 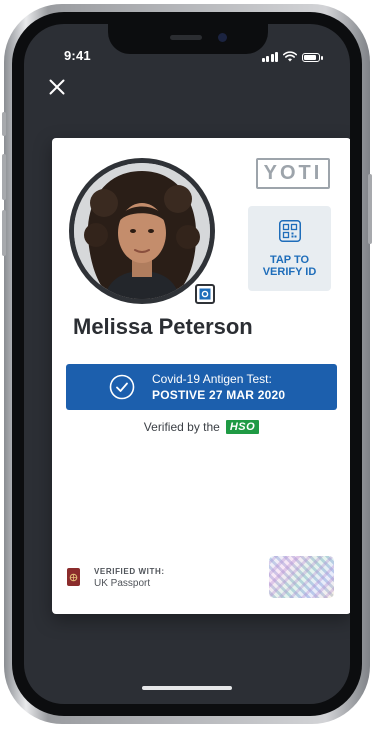 I want to click on holder-name: Melissa Peterson, so click(x=163, y=326).